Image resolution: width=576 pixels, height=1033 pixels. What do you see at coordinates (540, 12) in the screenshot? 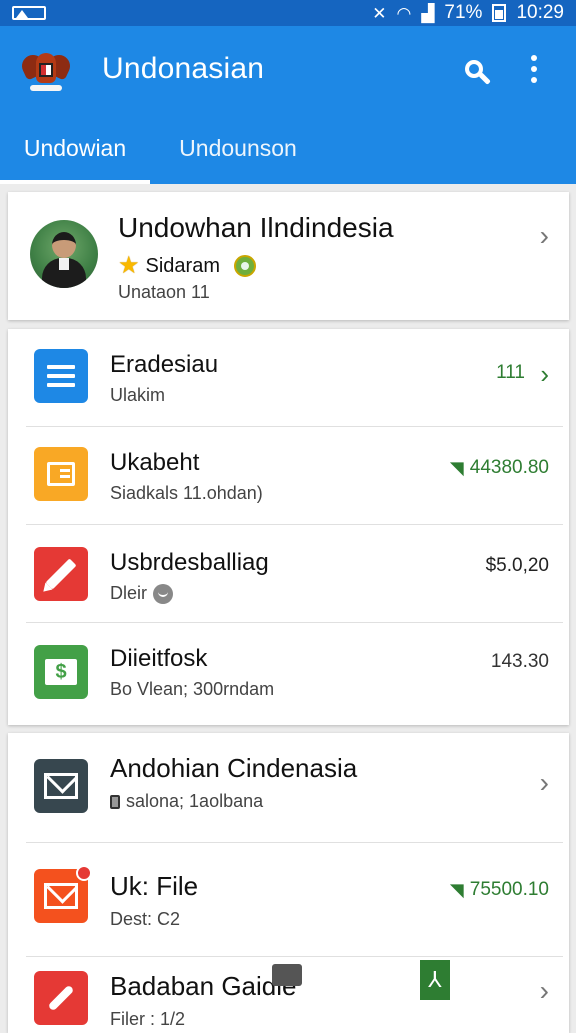
I see `clock: 10:29` at bounding box center [540, 12].